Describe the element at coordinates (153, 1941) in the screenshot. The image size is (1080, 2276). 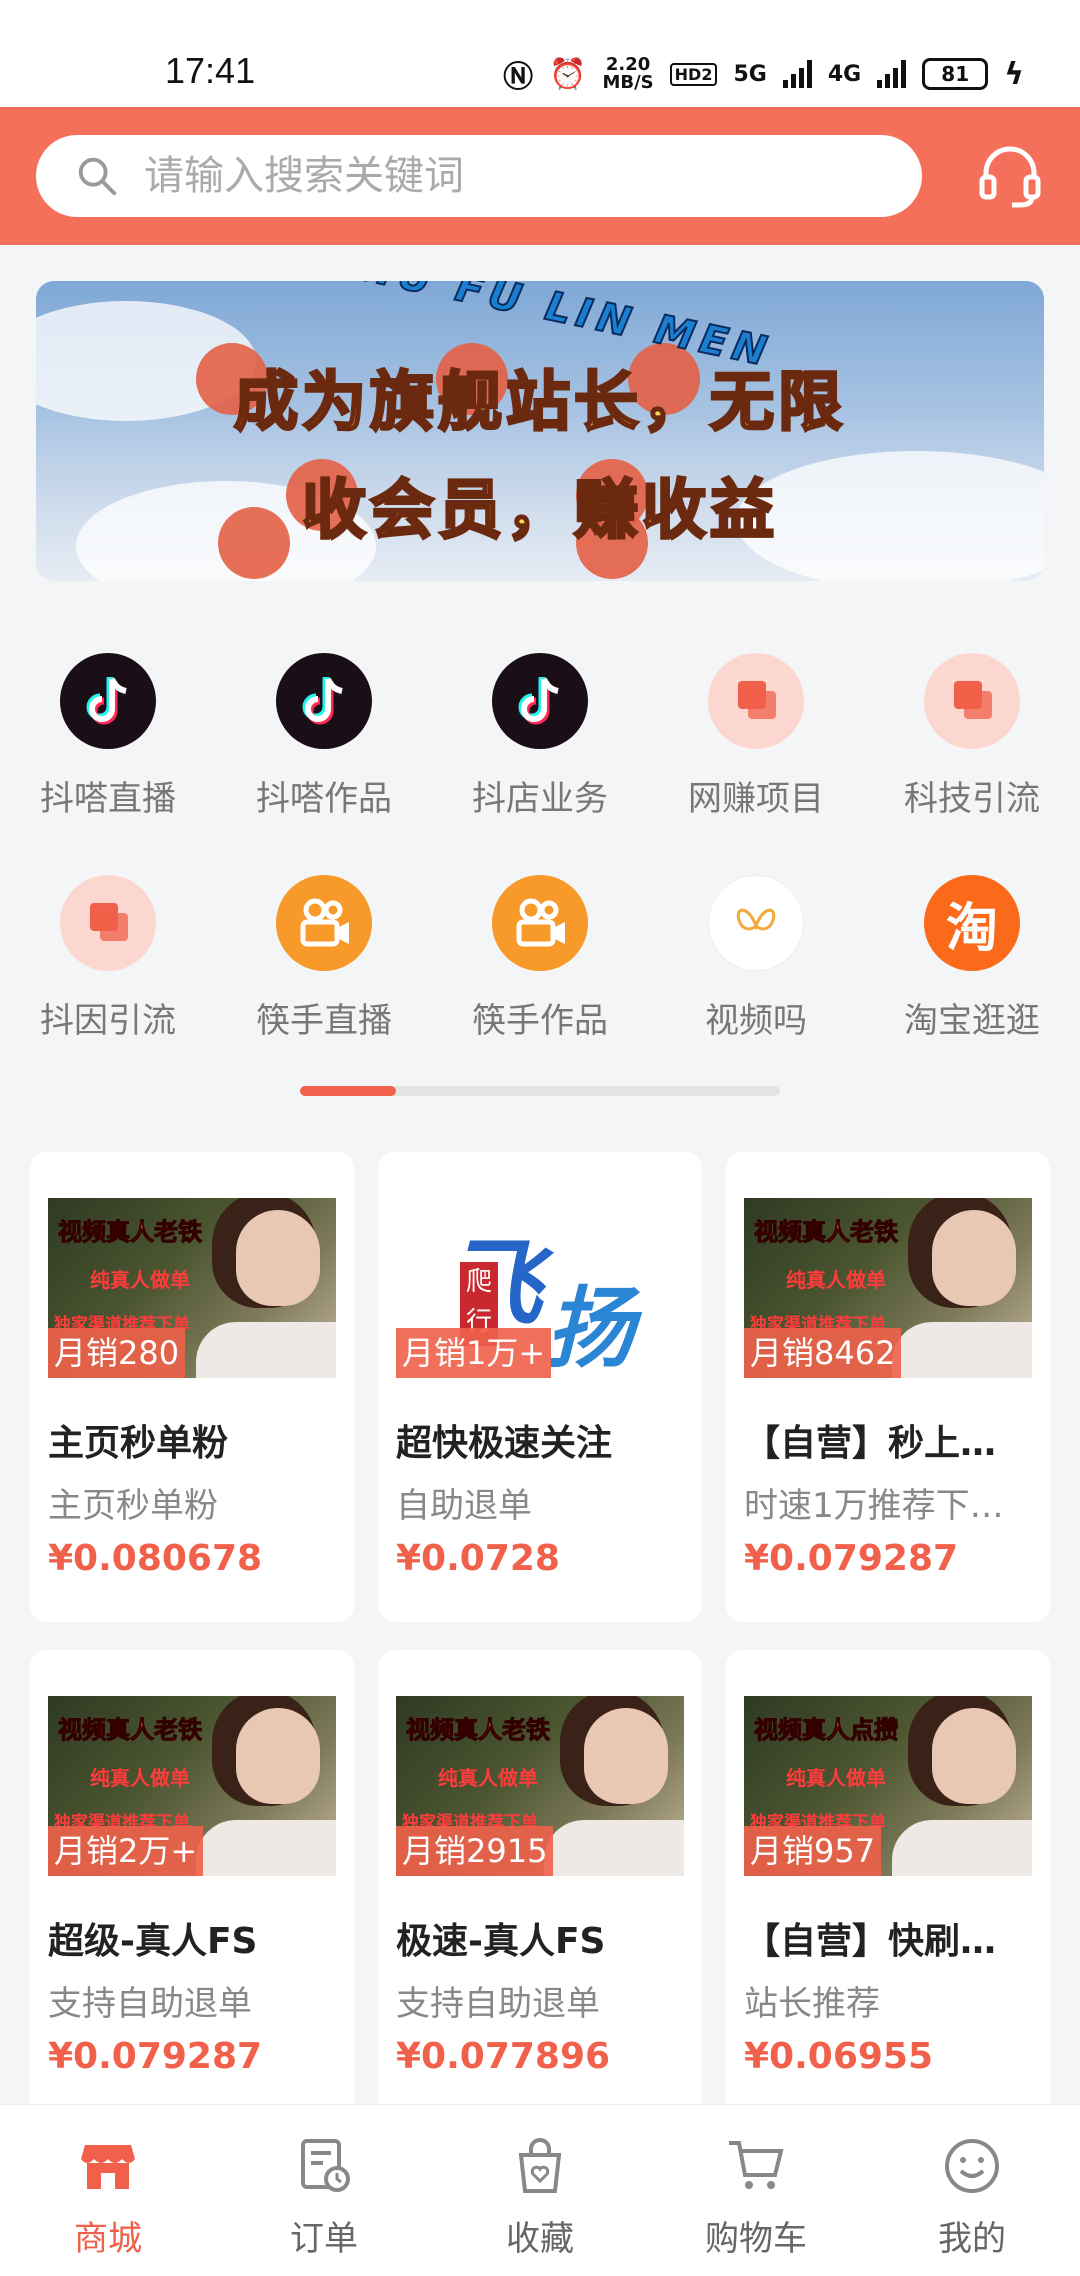
I see `product-title: 超级-真人FS` at that location.